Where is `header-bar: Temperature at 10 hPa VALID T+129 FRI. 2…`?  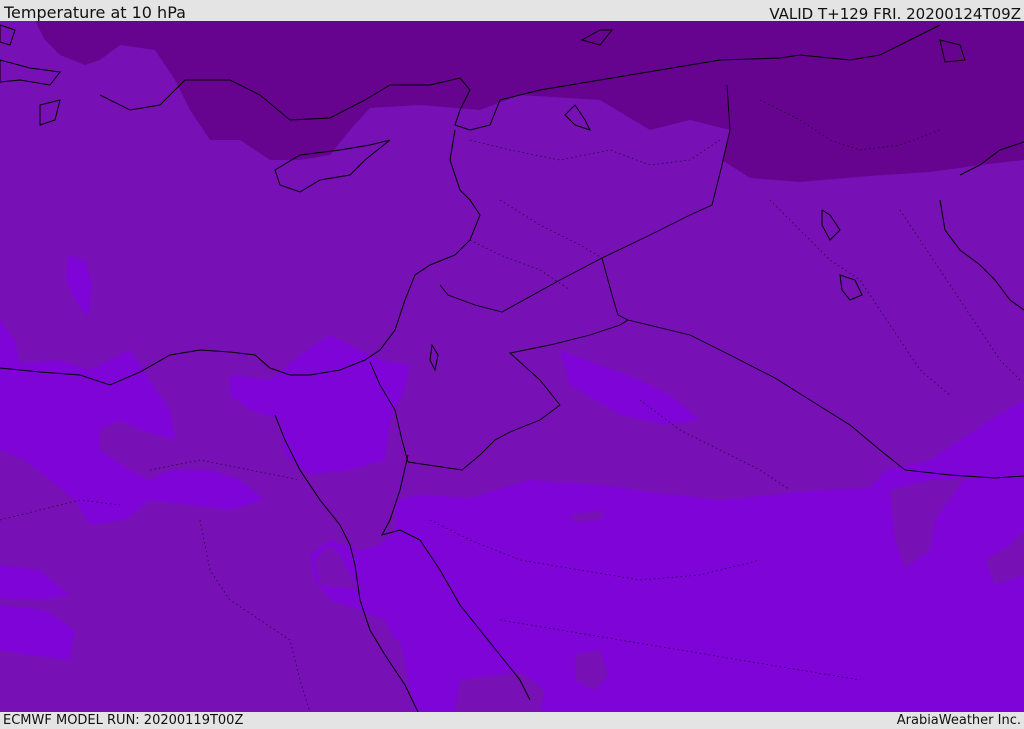
header-bar: Temperature at 10 hPa VALID T+129 FRI. 2… is located at coordinates (512, 11).